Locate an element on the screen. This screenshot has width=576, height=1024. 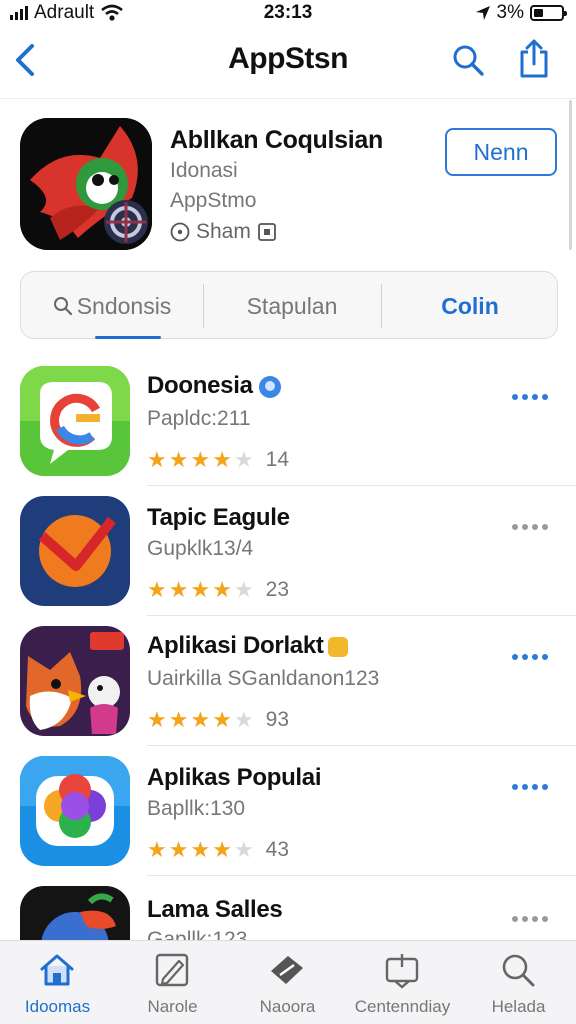
rating-count: 23 is located at coordinates (277, 589).